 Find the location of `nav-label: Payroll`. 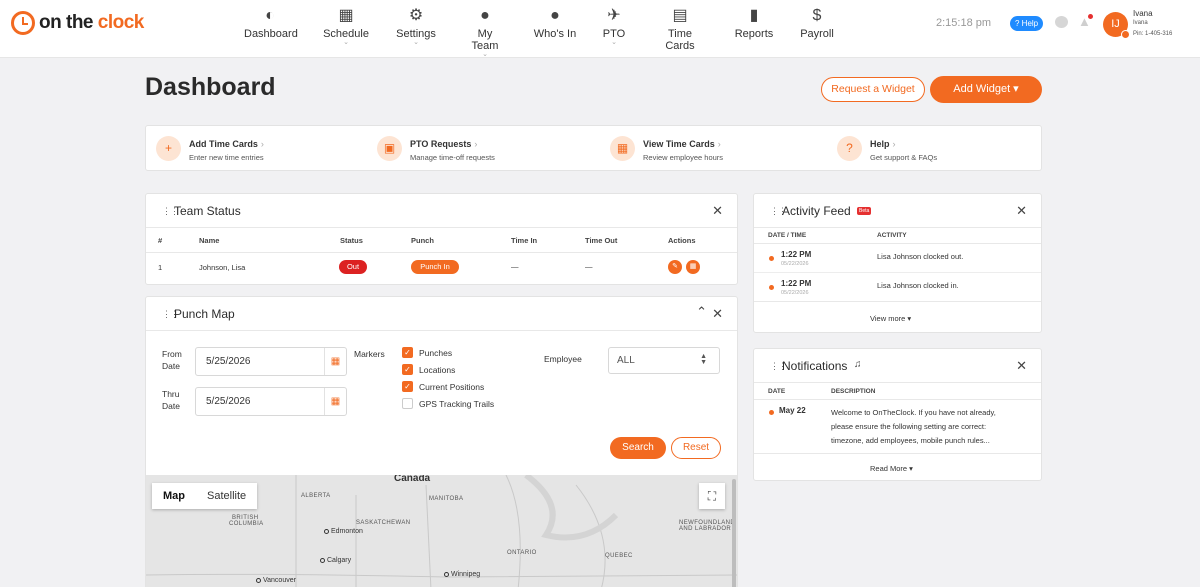

nav-label: Payroll is located at coordinates (817, 34).